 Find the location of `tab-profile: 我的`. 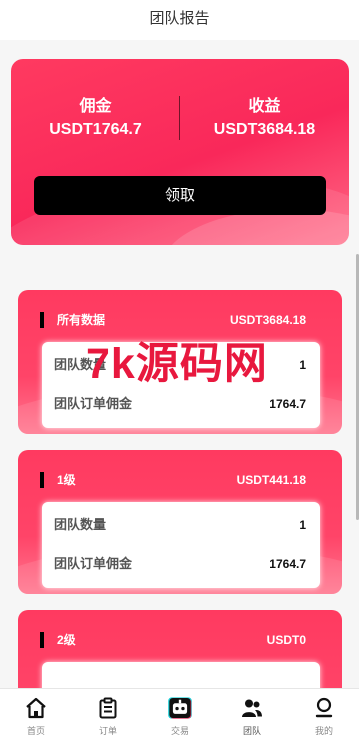

tab-profile: 我的 is located at coordinates (323, 714).